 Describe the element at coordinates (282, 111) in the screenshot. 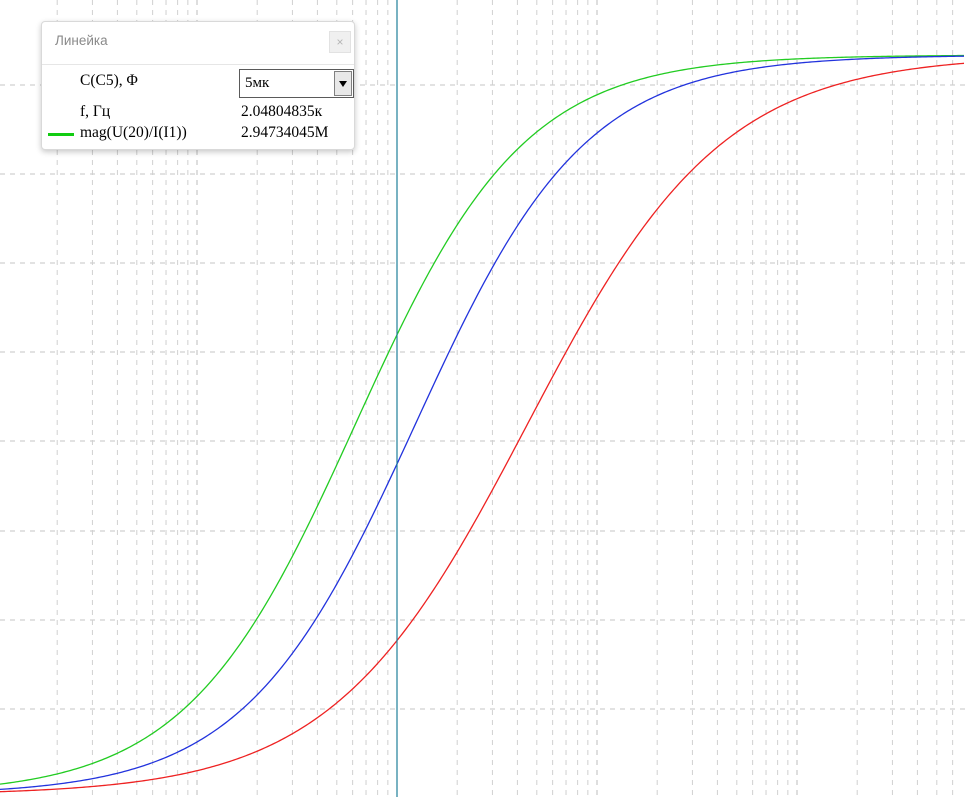

I see `freq-value: 2.04804835к` at that location.